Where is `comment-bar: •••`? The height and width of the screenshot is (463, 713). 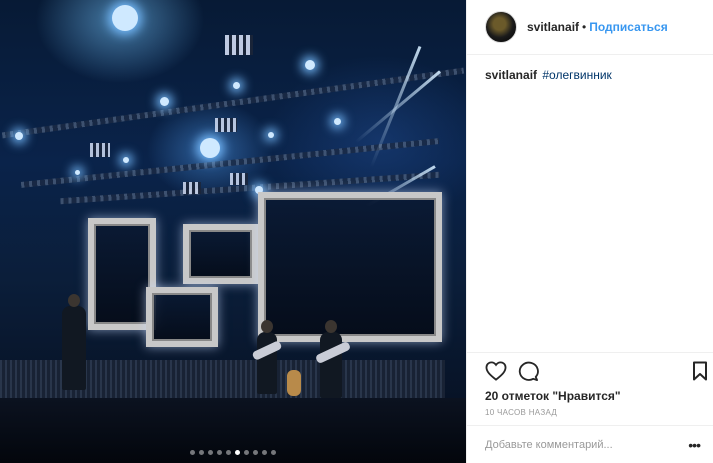
comment-bar: ••• is located at coordinates (590, 444).